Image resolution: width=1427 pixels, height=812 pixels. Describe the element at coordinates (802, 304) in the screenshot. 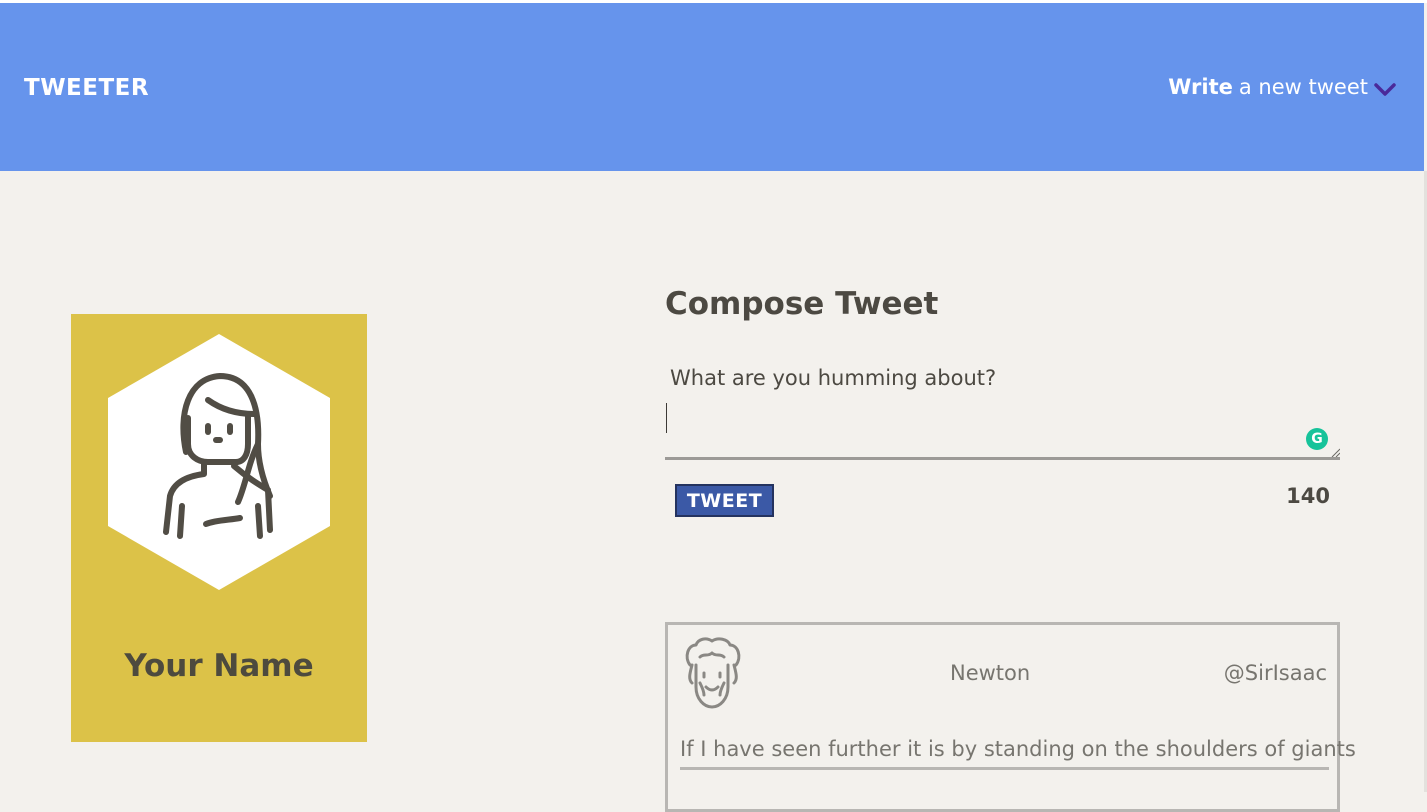

I see `compose-title: Compose Tweet` at that location.